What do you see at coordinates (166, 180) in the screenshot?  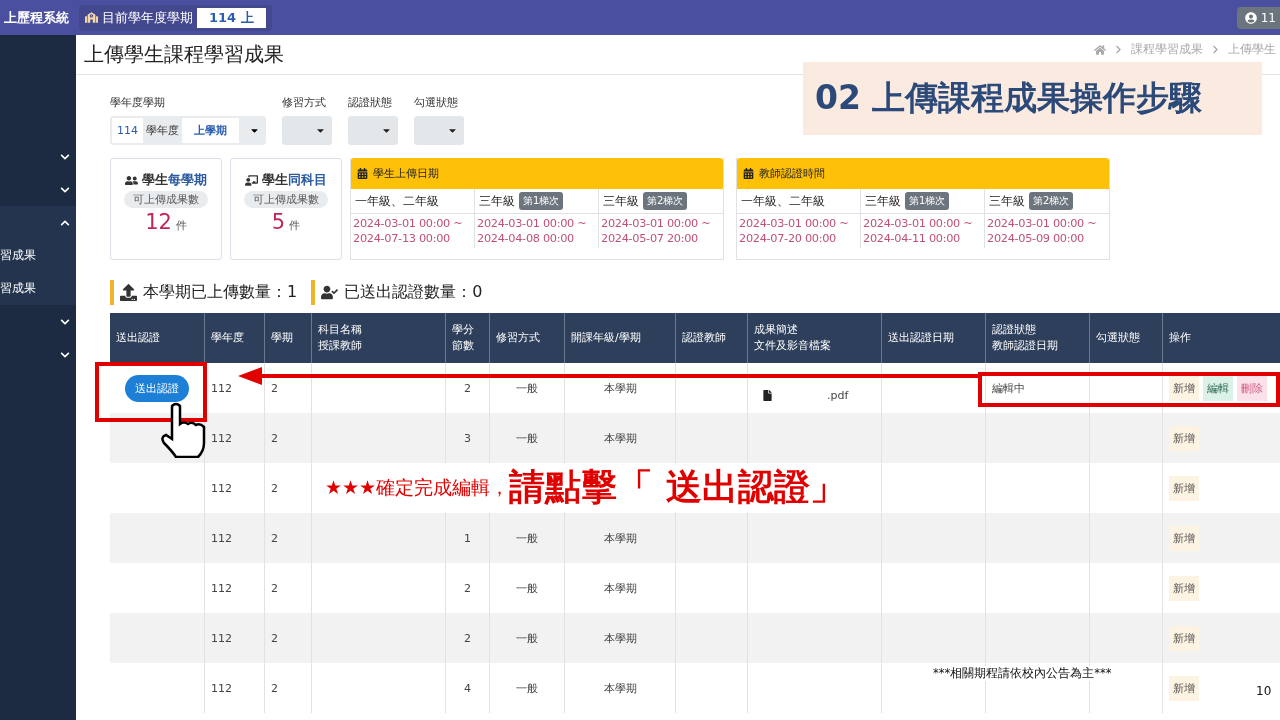 I see `card-title: 學生每學期` at bounding box center [166, 180].